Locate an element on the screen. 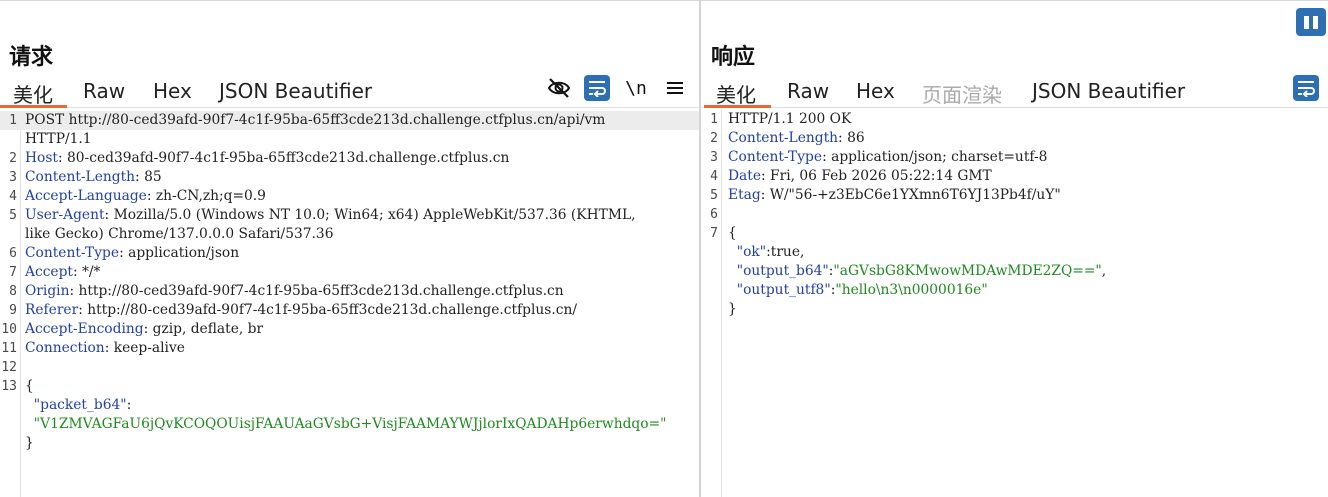 The width and height of the screenshot is (1328, 497). code-line: 10 Accept-Encoding: gzip, deflate, br is located at coordinates (132, 329).